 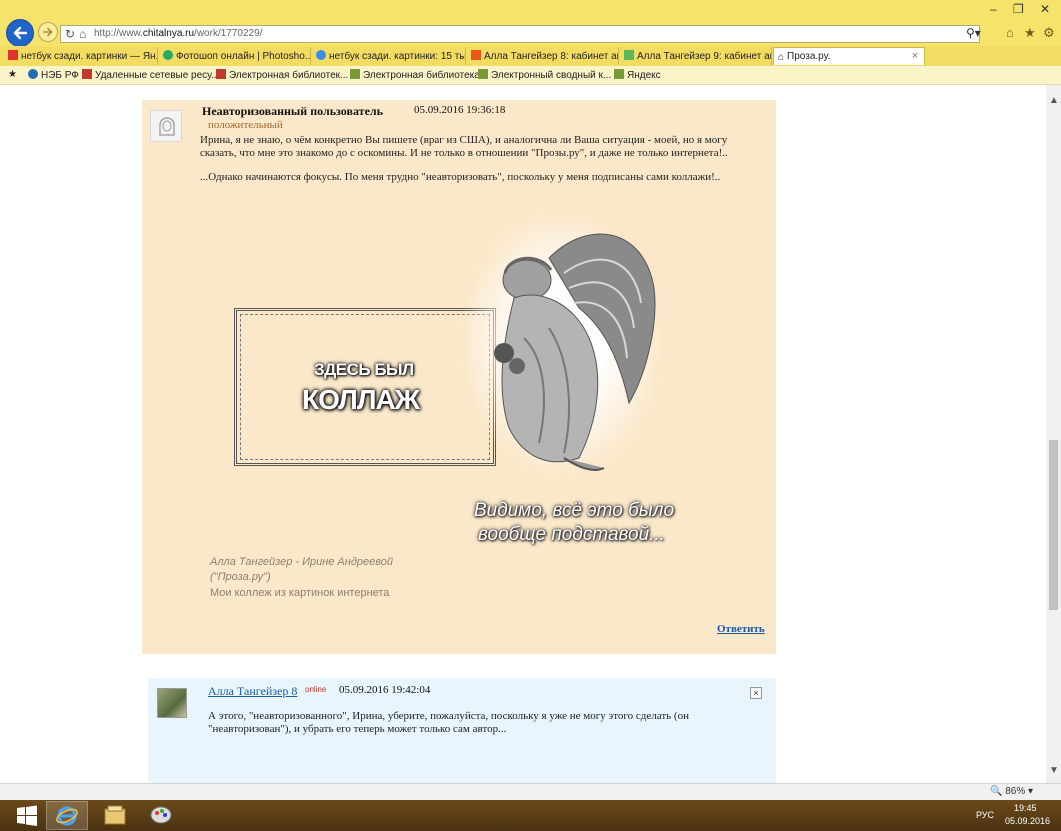 I want to click on reply-link: Ответить, so click(x=741, y=629).